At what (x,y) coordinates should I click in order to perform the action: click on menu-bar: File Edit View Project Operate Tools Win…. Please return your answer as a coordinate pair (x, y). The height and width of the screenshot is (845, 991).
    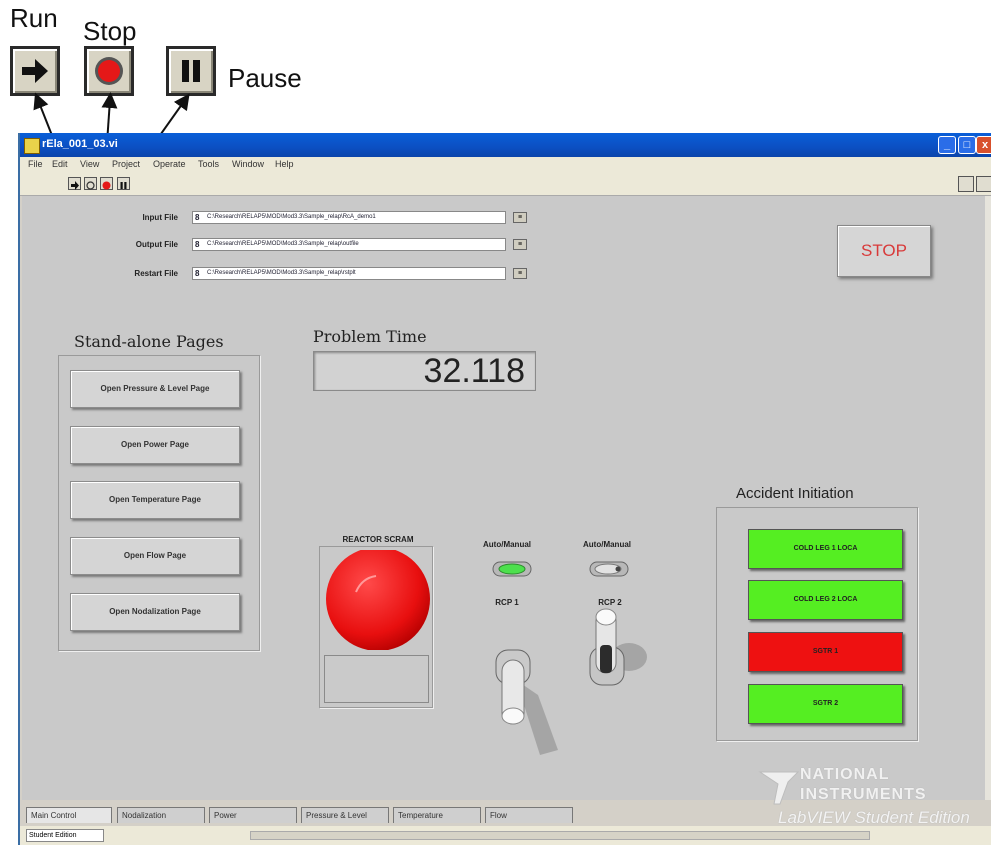
    Looking at the image, I should click on (505, 165).